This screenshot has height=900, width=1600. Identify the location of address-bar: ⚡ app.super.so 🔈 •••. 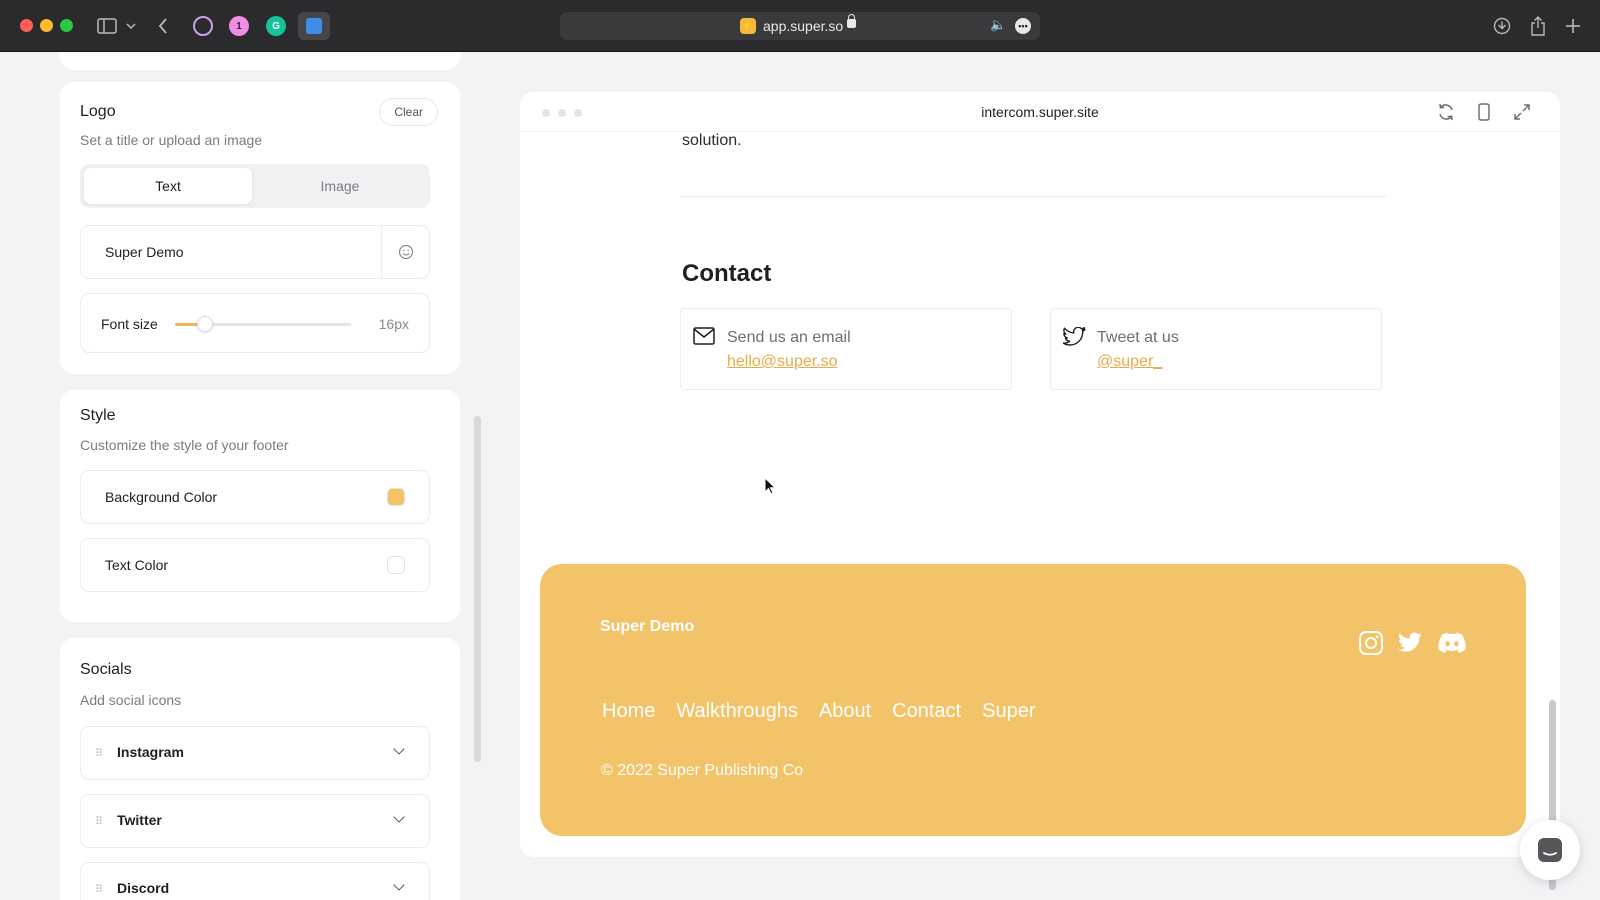
(800, 26).